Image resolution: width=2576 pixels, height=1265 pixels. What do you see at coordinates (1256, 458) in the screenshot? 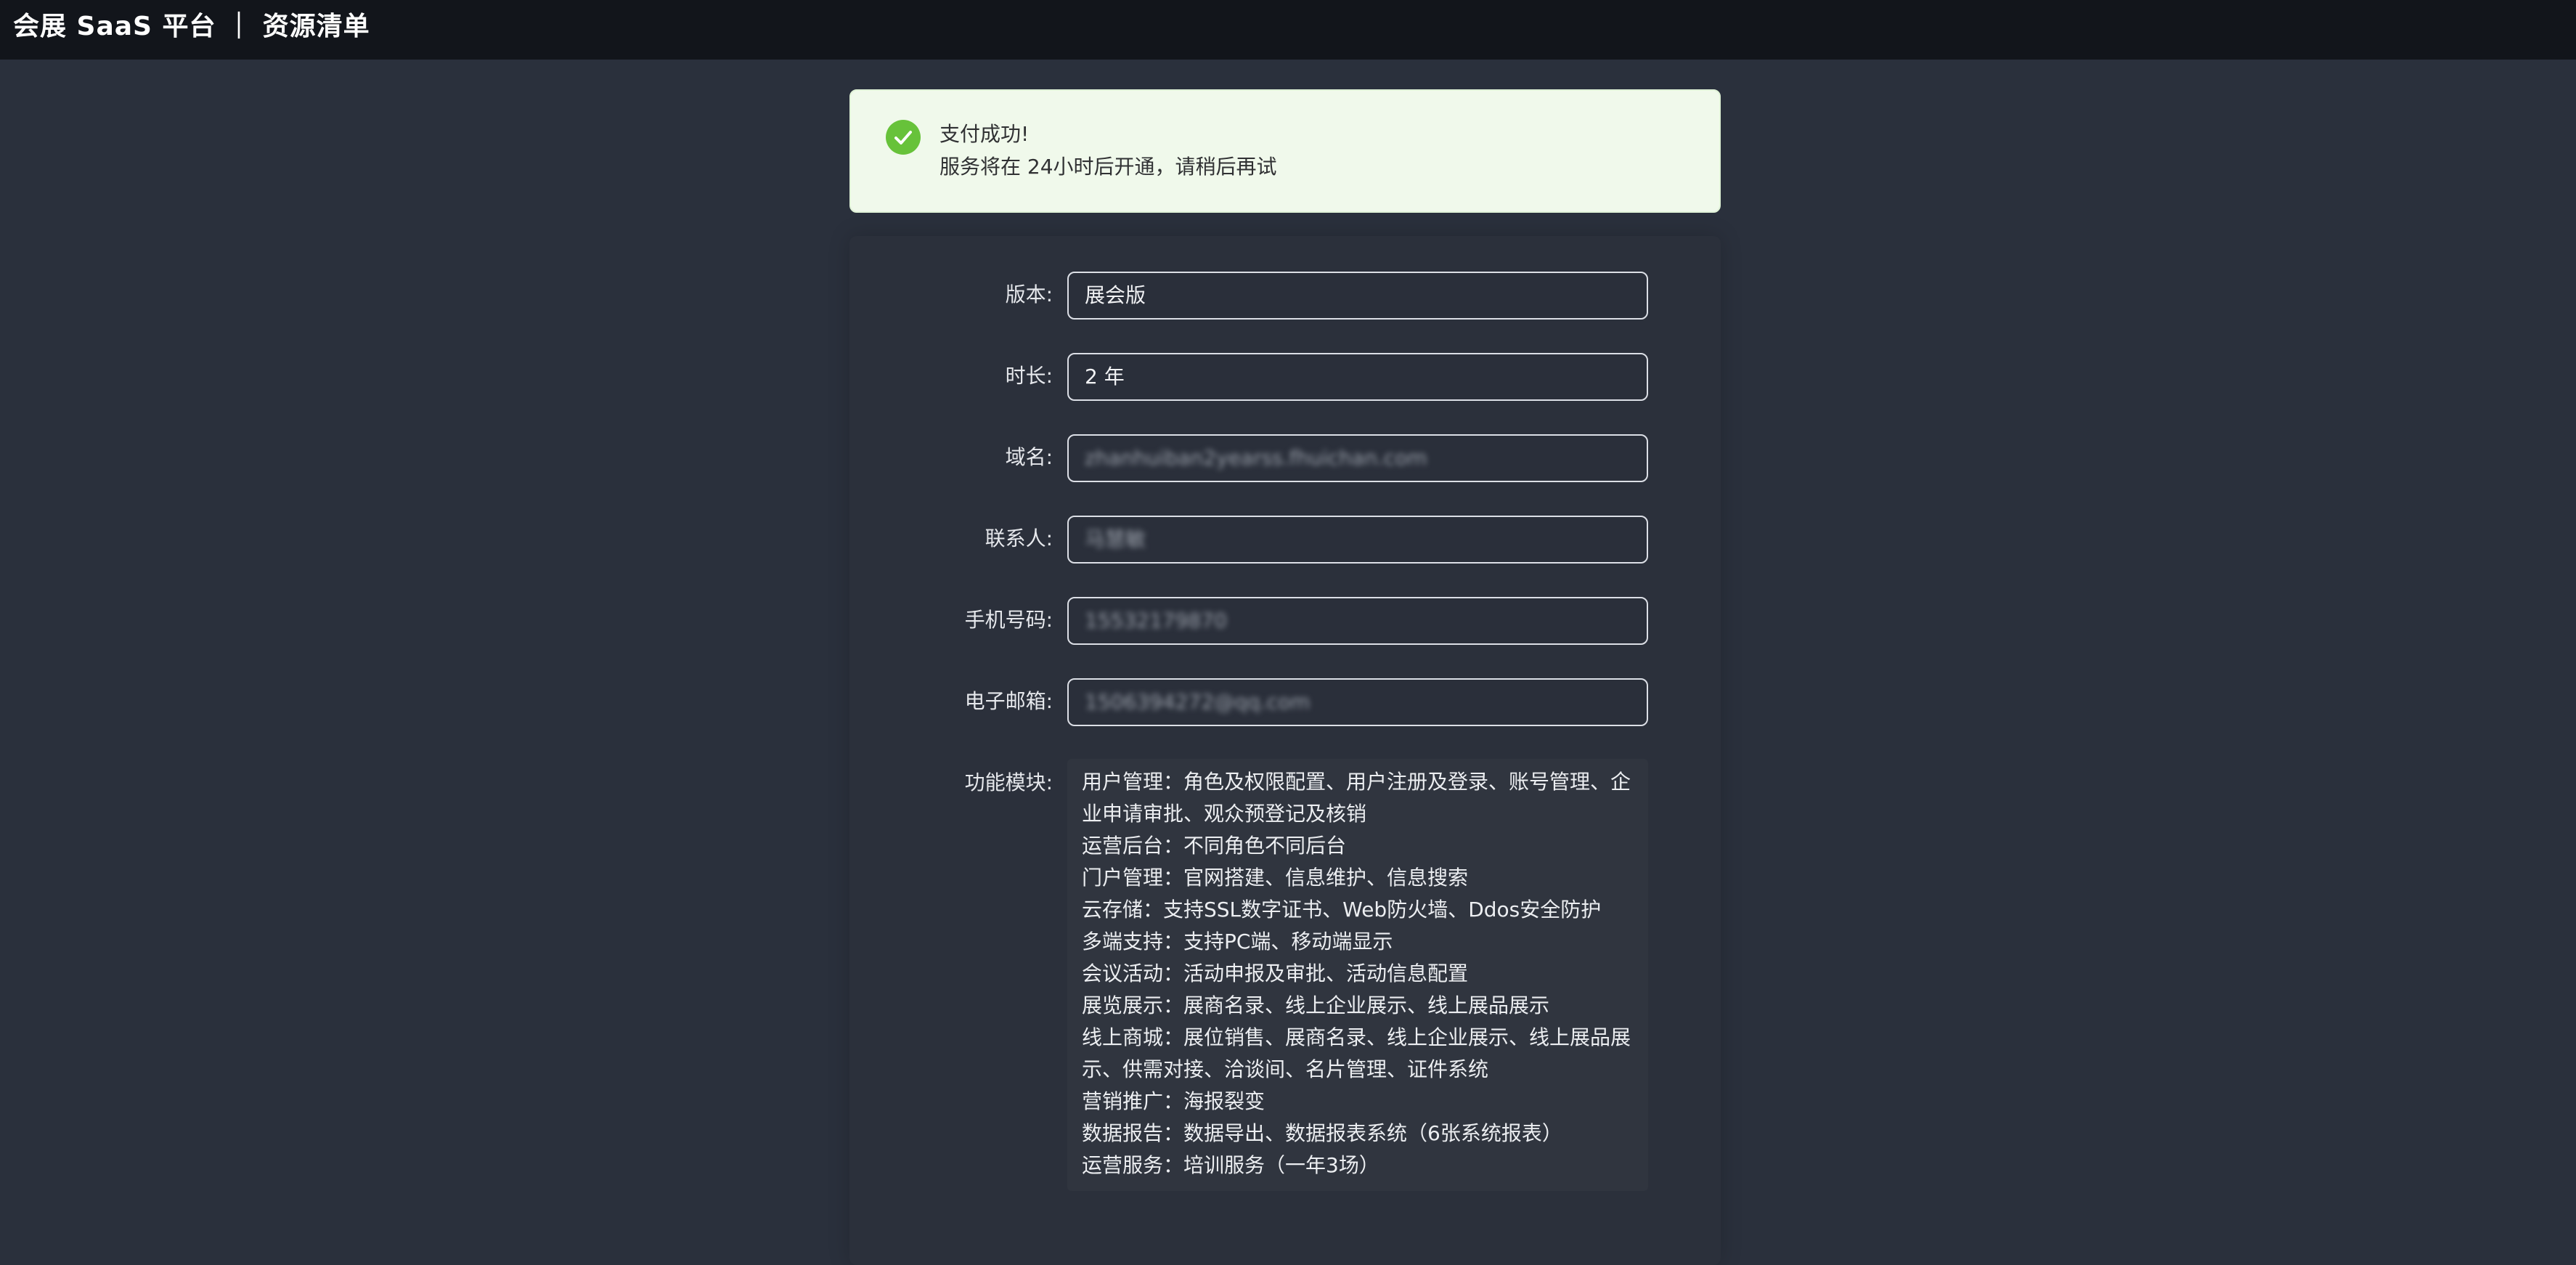
I see `domain-value: zhanhuiban2yearss.fhuichan.com` at bounding box center [1256, 458].